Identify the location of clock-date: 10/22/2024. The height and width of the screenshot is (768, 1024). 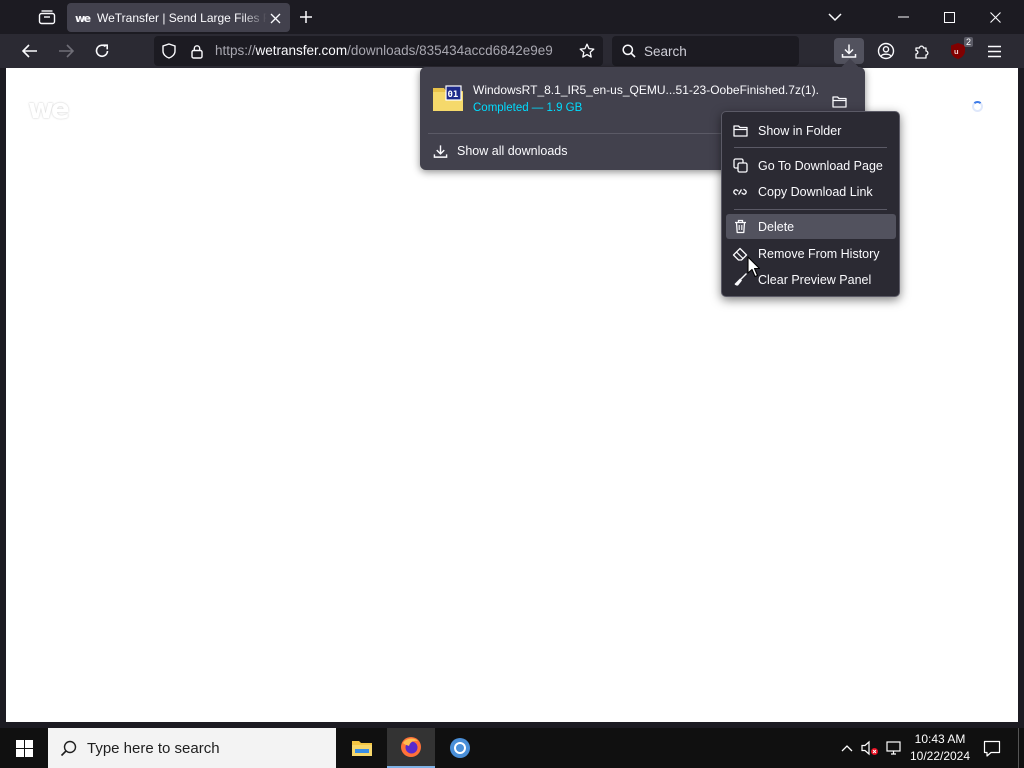
(940, 756).